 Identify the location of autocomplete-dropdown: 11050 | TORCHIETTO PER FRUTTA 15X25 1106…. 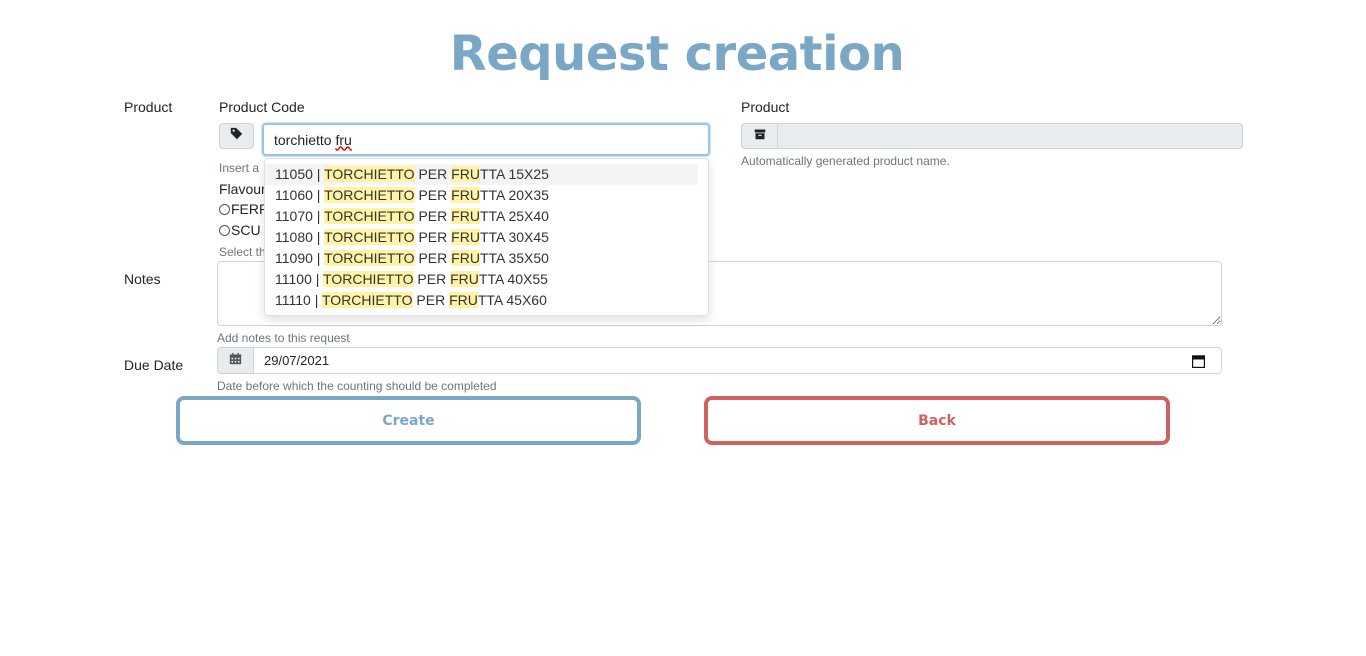
(486, 237).